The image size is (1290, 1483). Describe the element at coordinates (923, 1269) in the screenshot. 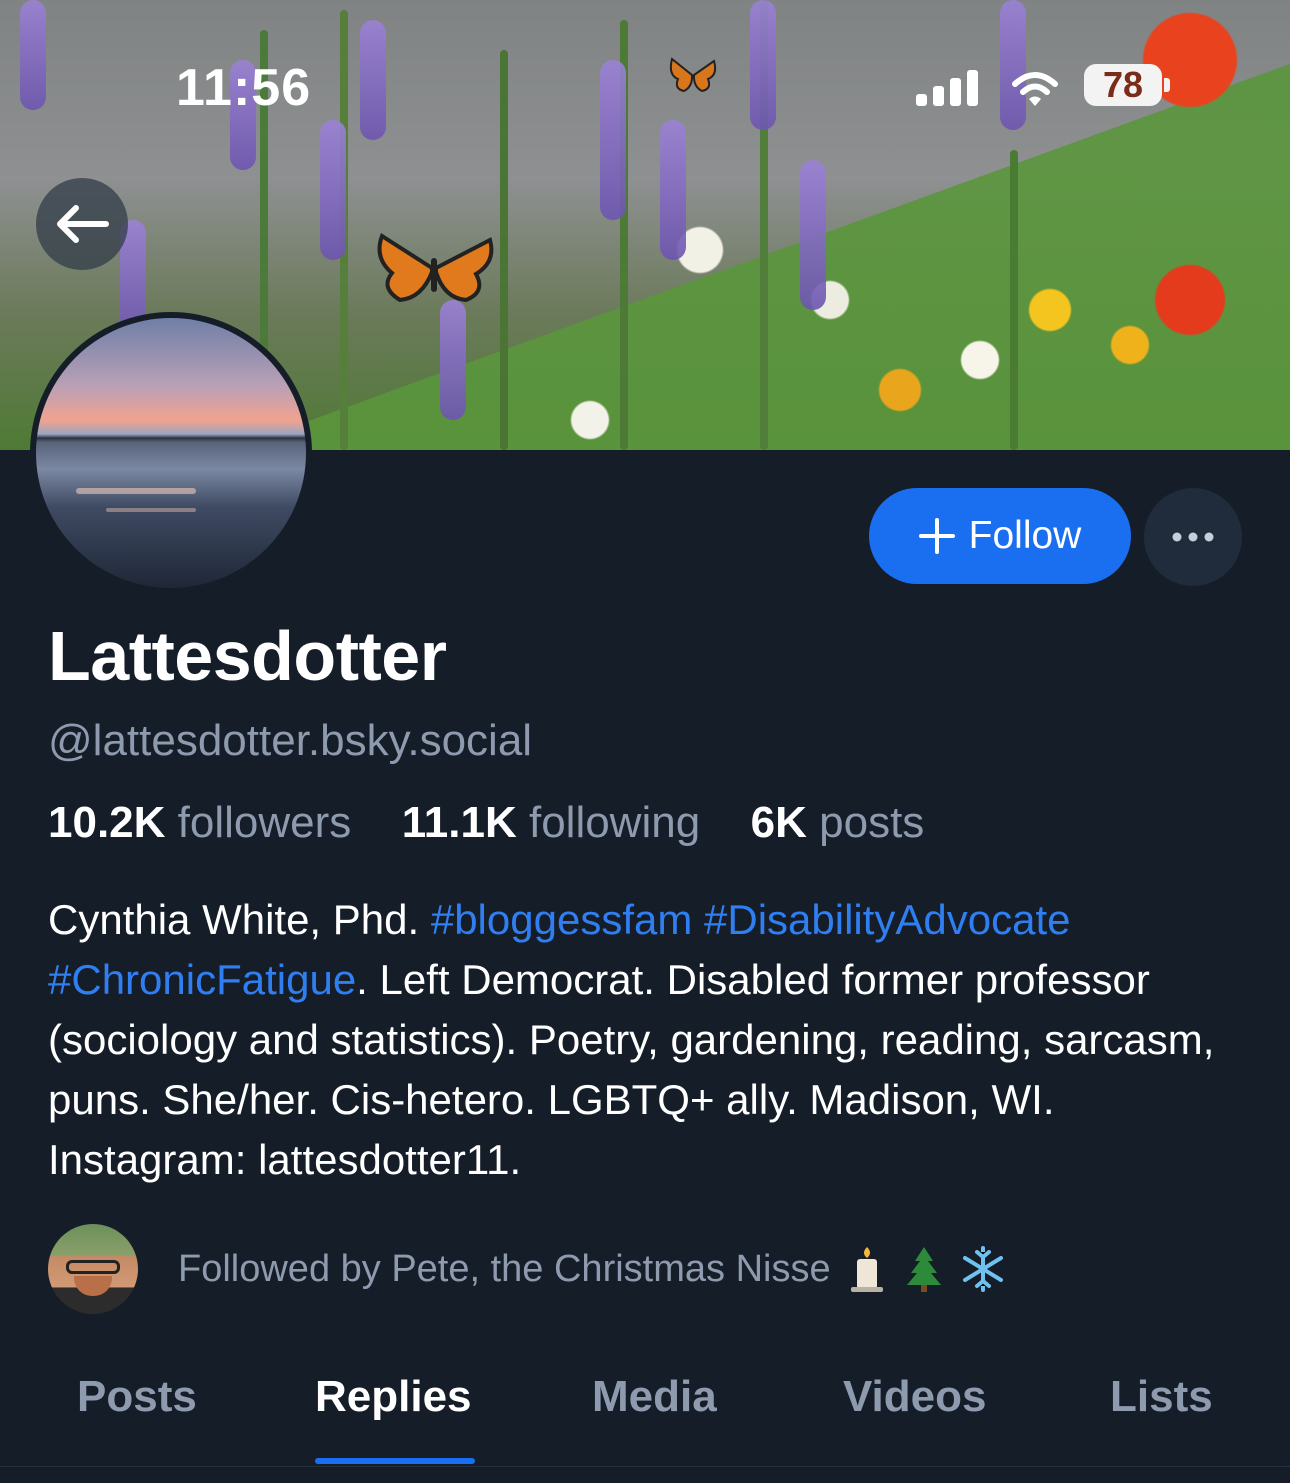

I see `tree-icon` at that location.